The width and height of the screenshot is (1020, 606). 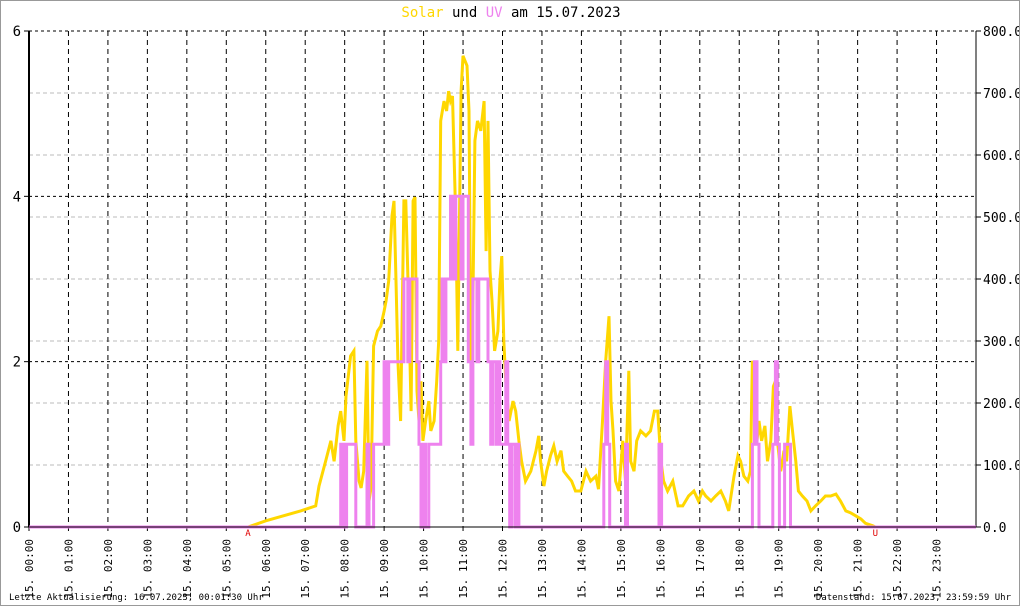 I want to click on marker-a: A, so click(x=248, y=534).